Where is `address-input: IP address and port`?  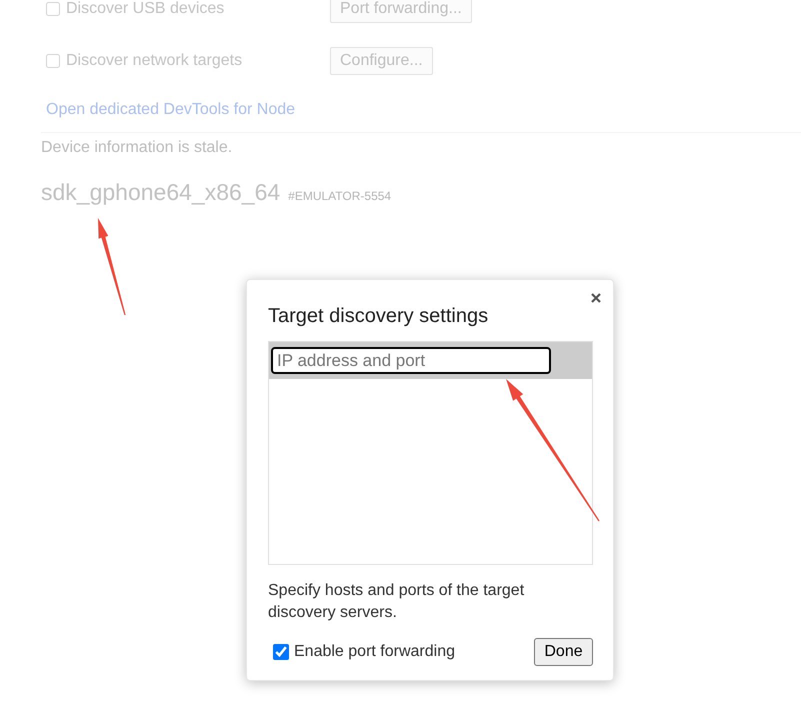 address-input: IP address and port is located at coordinates (411, 360).